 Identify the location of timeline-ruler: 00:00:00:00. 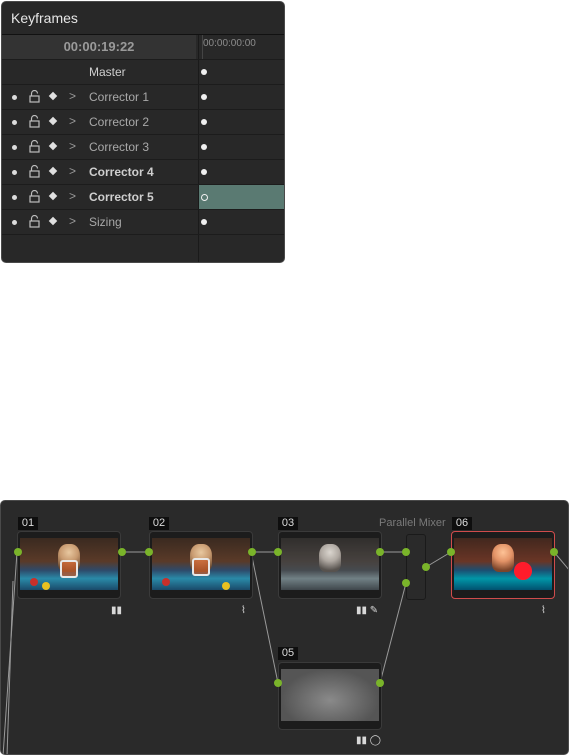
(229, 43).